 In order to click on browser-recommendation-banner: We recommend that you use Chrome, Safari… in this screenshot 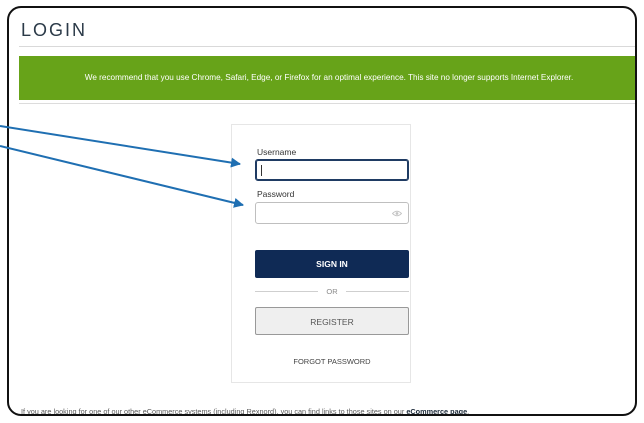, I will do `click(327, 78)`.